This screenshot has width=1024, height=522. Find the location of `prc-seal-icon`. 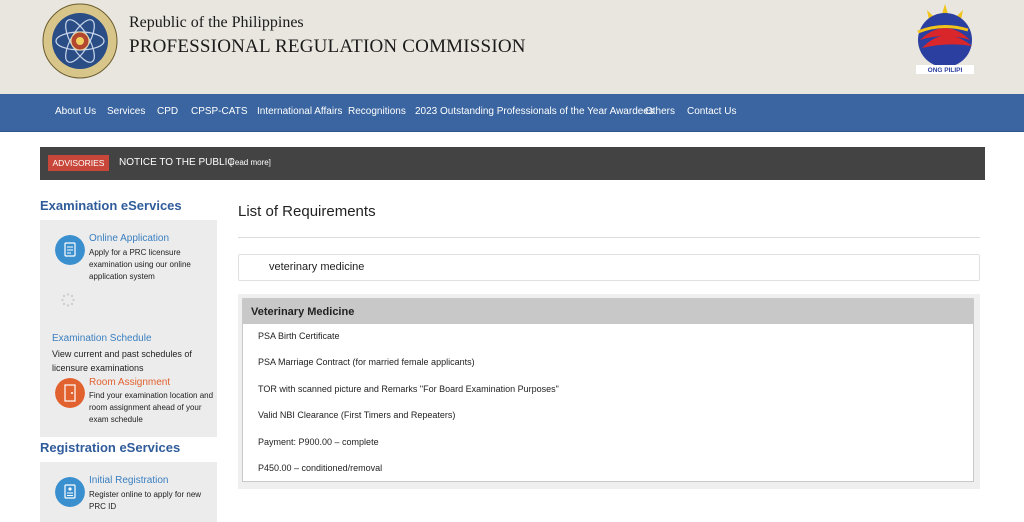

prc-seal-icon is located at coordinates (80, 41).